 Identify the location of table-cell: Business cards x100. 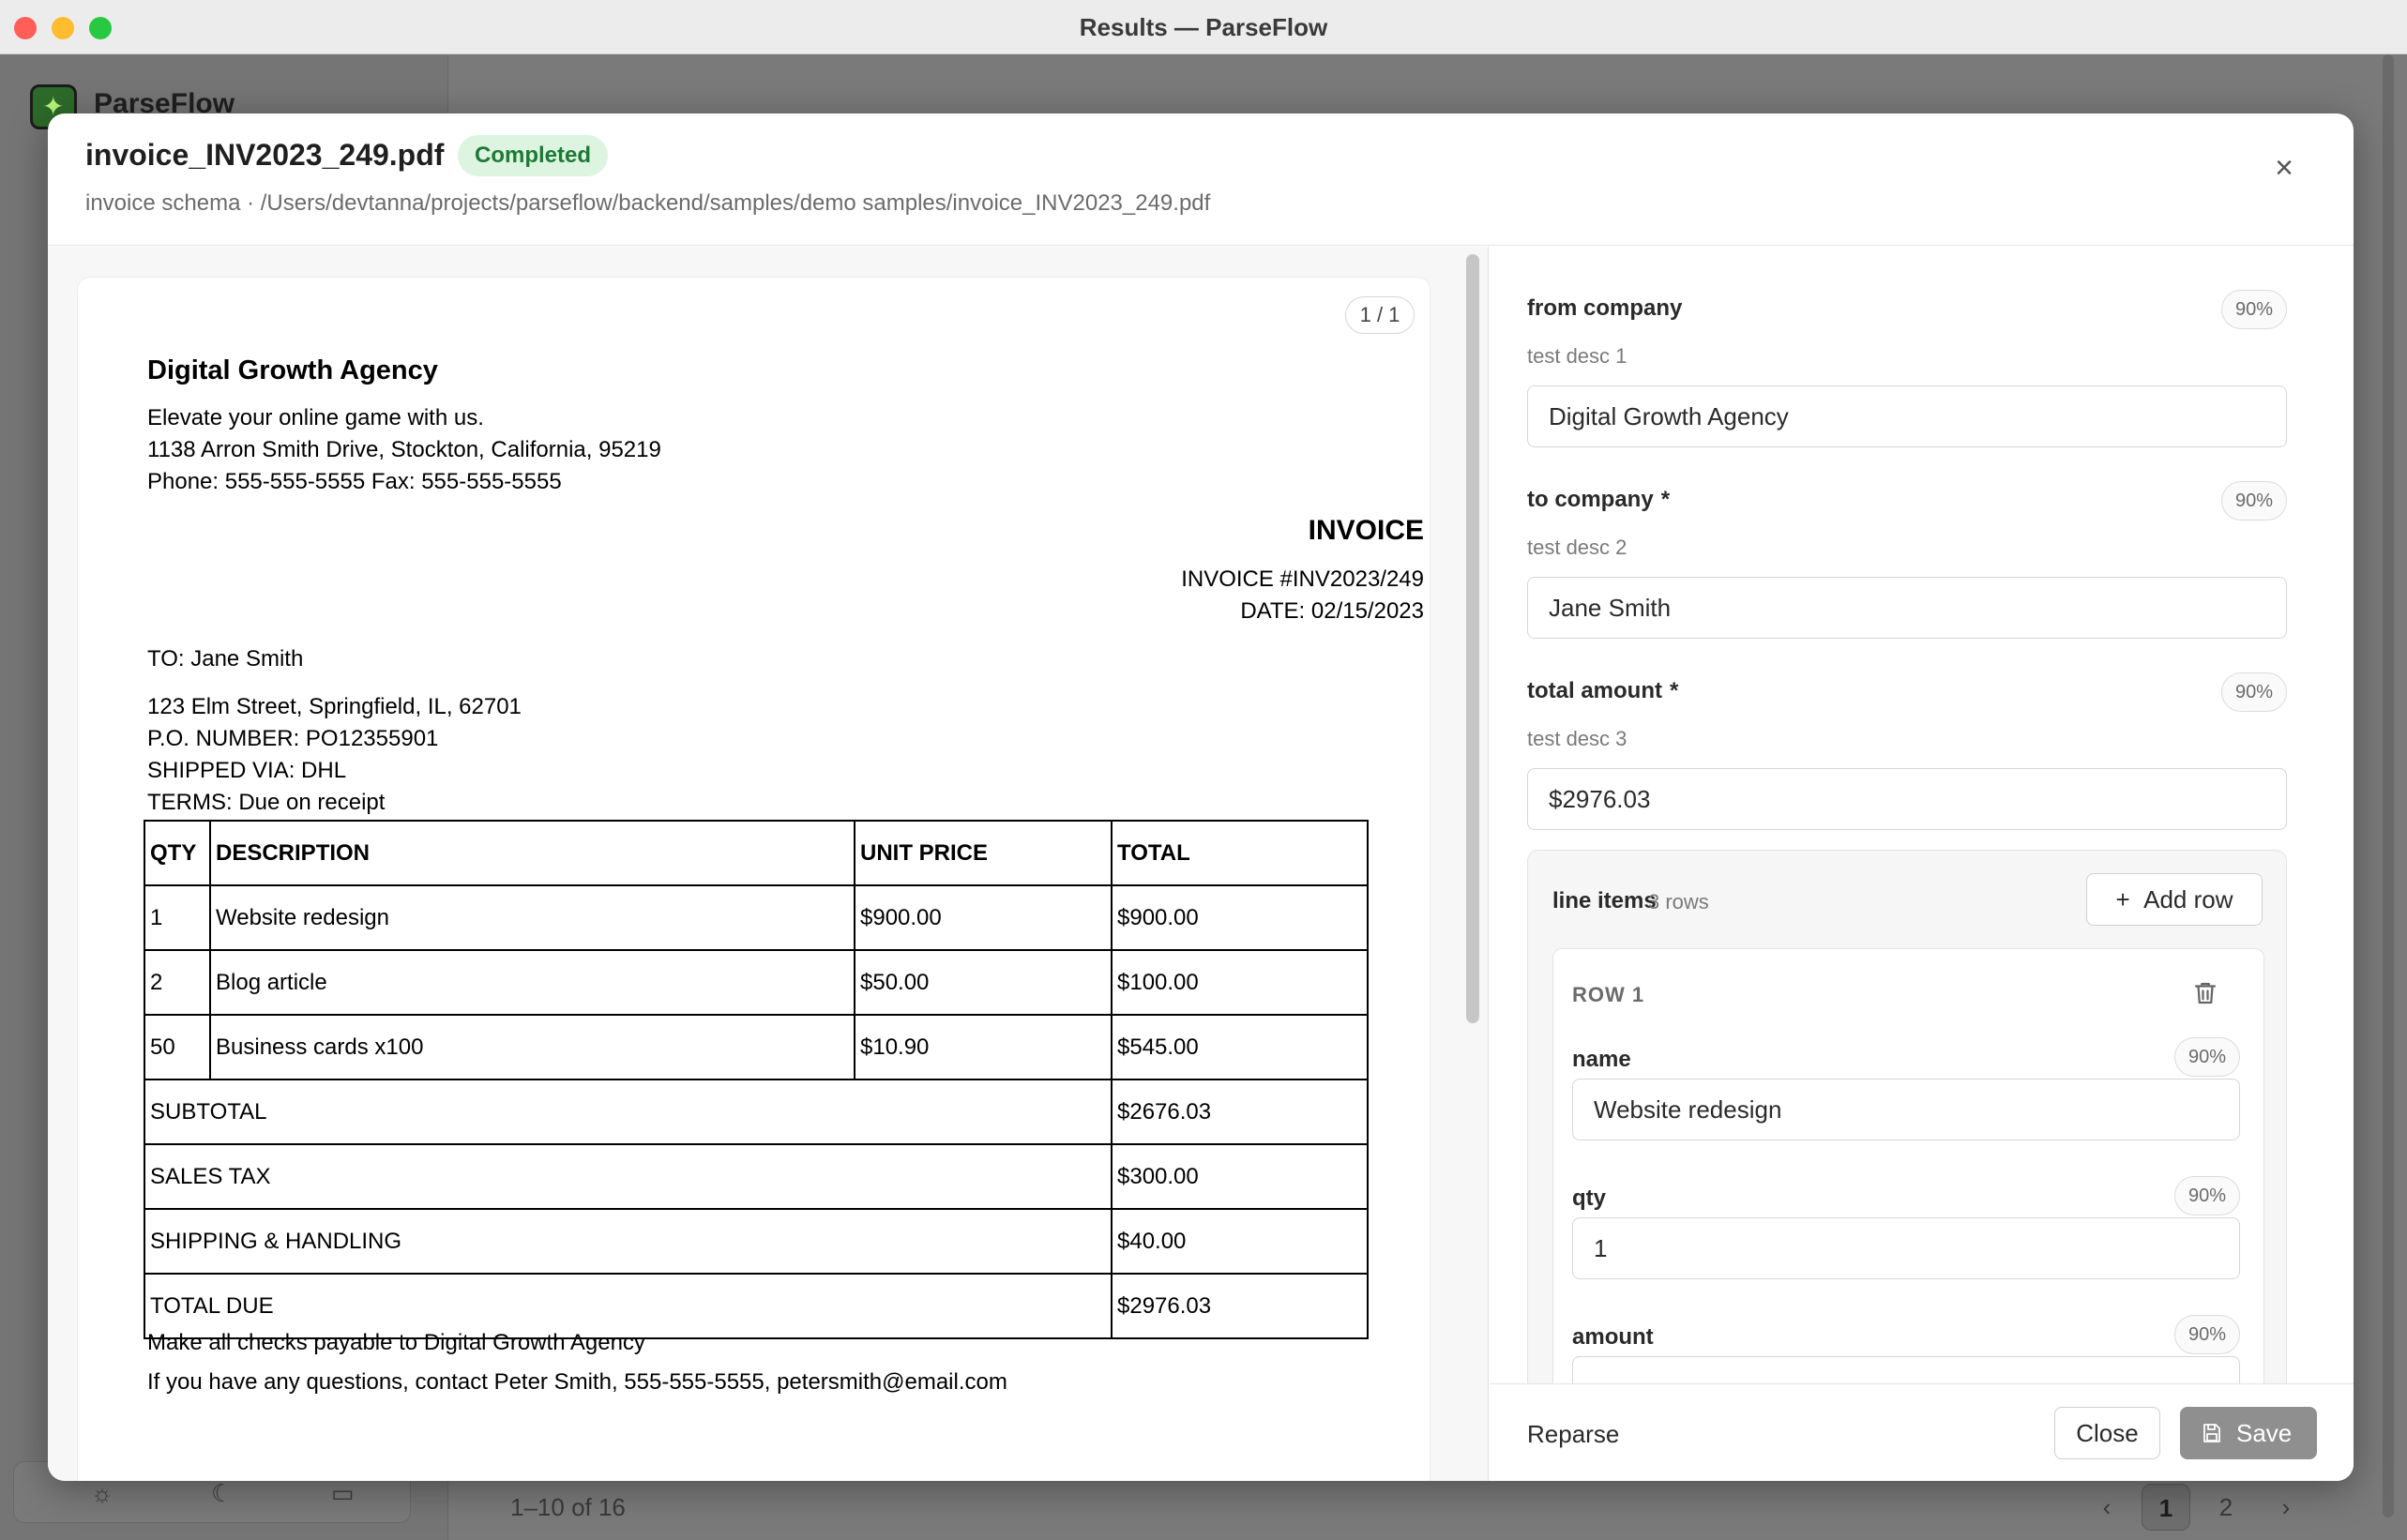
(532, 1047).